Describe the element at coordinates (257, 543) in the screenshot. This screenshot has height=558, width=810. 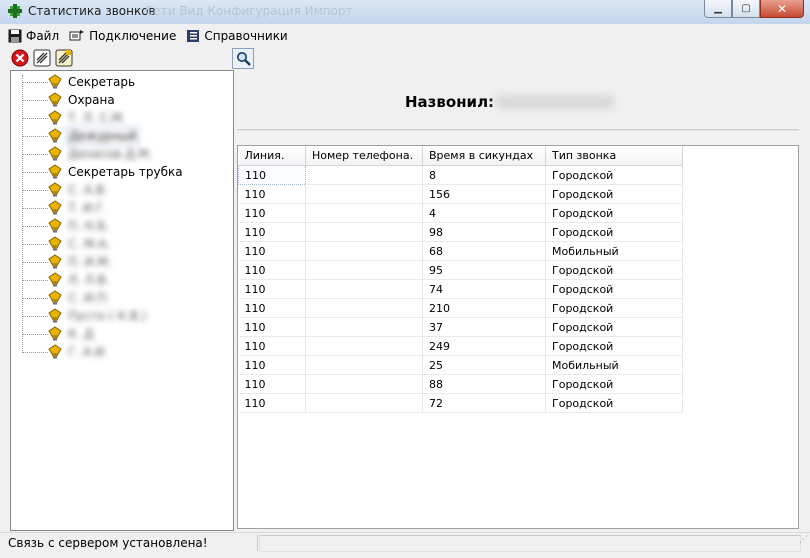
I see `status-separator` at that location.